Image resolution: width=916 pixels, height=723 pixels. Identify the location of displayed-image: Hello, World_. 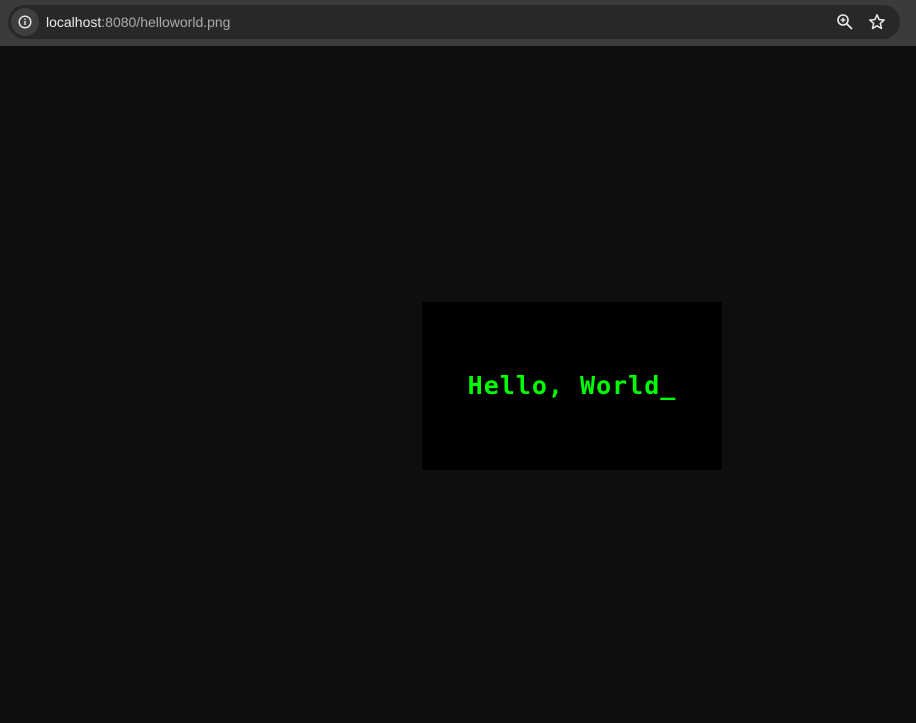
(572, 386).